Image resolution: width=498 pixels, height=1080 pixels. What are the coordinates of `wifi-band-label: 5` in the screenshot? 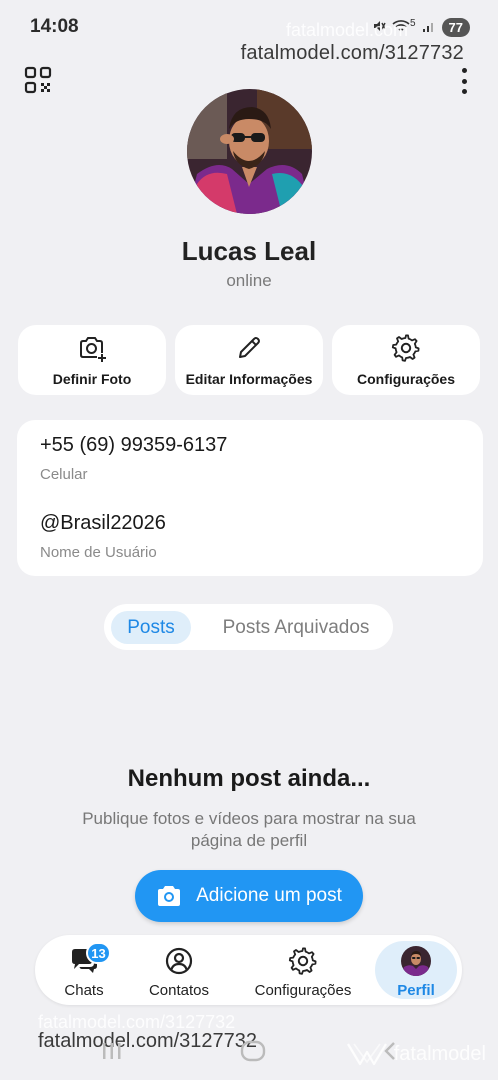 It's located at (412, 23).